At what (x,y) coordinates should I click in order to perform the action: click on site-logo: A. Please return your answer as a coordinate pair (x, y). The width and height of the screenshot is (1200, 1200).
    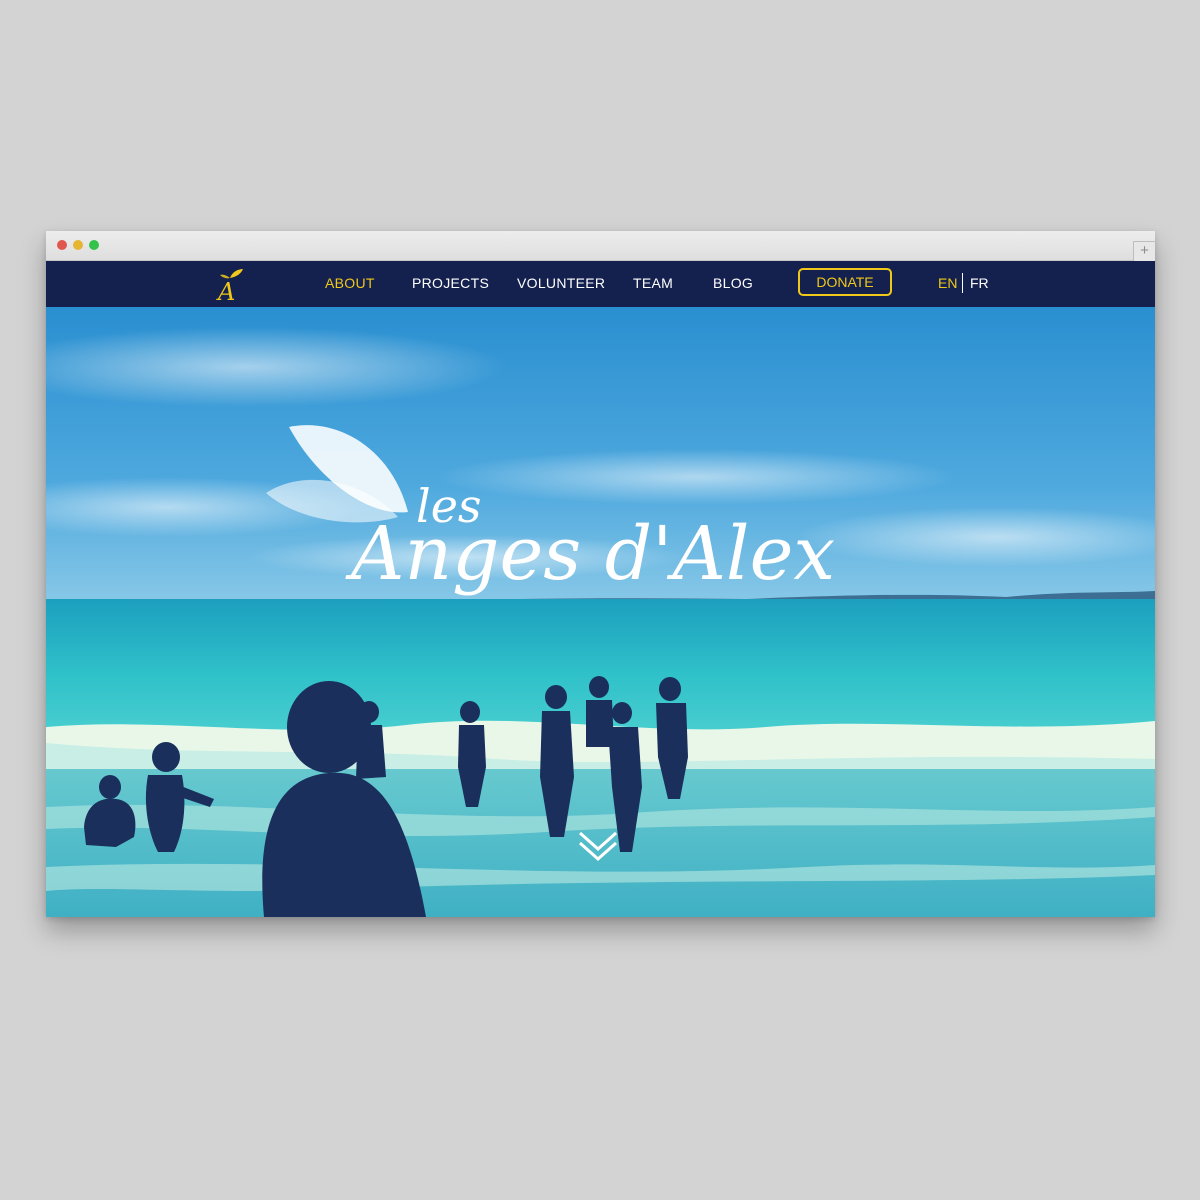
    Looking at the image, I should click on (230, 285).